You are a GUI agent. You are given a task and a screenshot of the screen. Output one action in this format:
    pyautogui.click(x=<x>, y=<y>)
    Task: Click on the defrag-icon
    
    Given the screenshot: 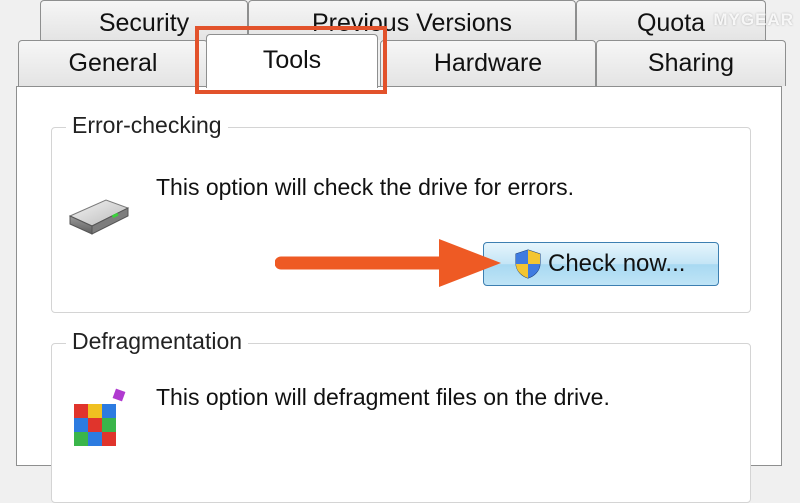 What is the action you would take?
    pyautogui.click(x=98, y=422)
    